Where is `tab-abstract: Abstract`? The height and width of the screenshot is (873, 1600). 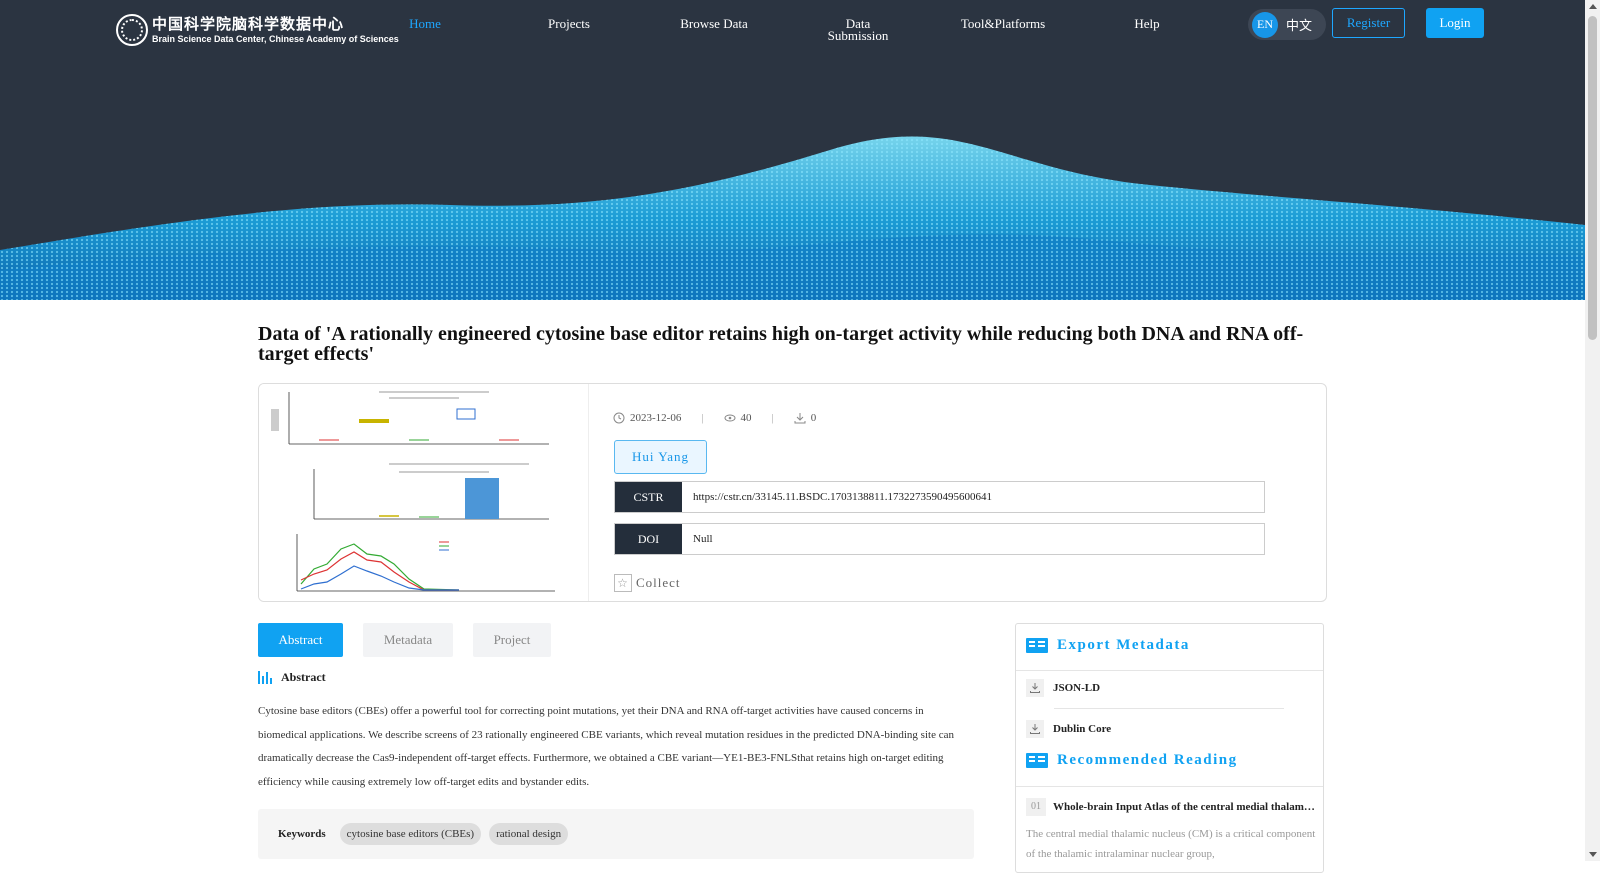 tab-abstract: Abstract is located at coordinates (300, 640).